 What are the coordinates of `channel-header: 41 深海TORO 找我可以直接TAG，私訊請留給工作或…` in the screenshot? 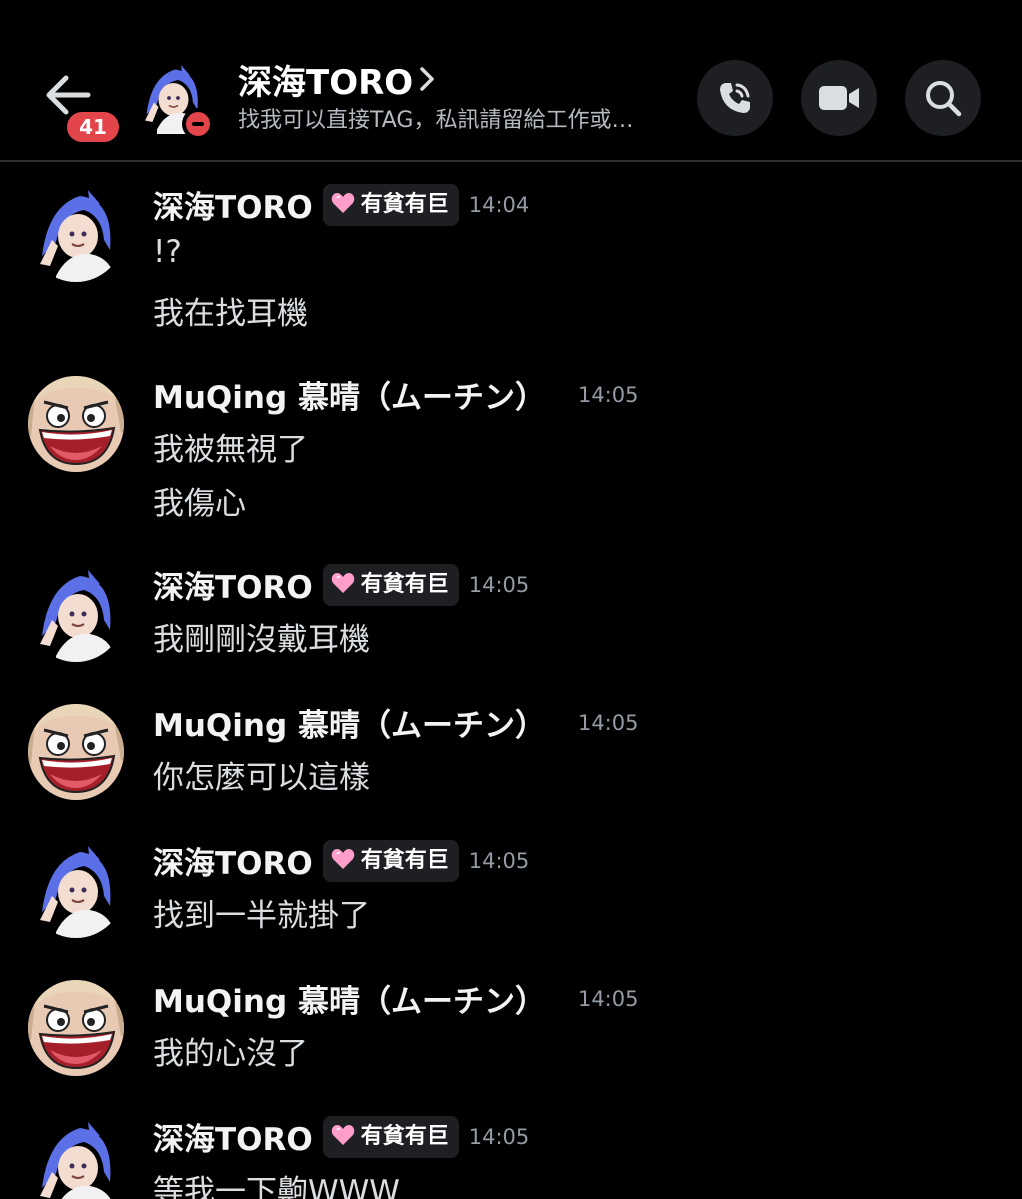 It's located at (511, 81).